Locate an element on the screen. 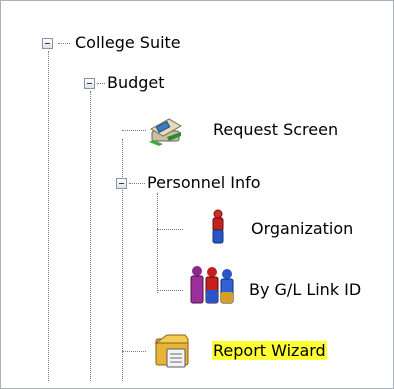 The image size is (394, 389). tree-node-personnel-info: Personnel Info is located at coordinates (204, 183).